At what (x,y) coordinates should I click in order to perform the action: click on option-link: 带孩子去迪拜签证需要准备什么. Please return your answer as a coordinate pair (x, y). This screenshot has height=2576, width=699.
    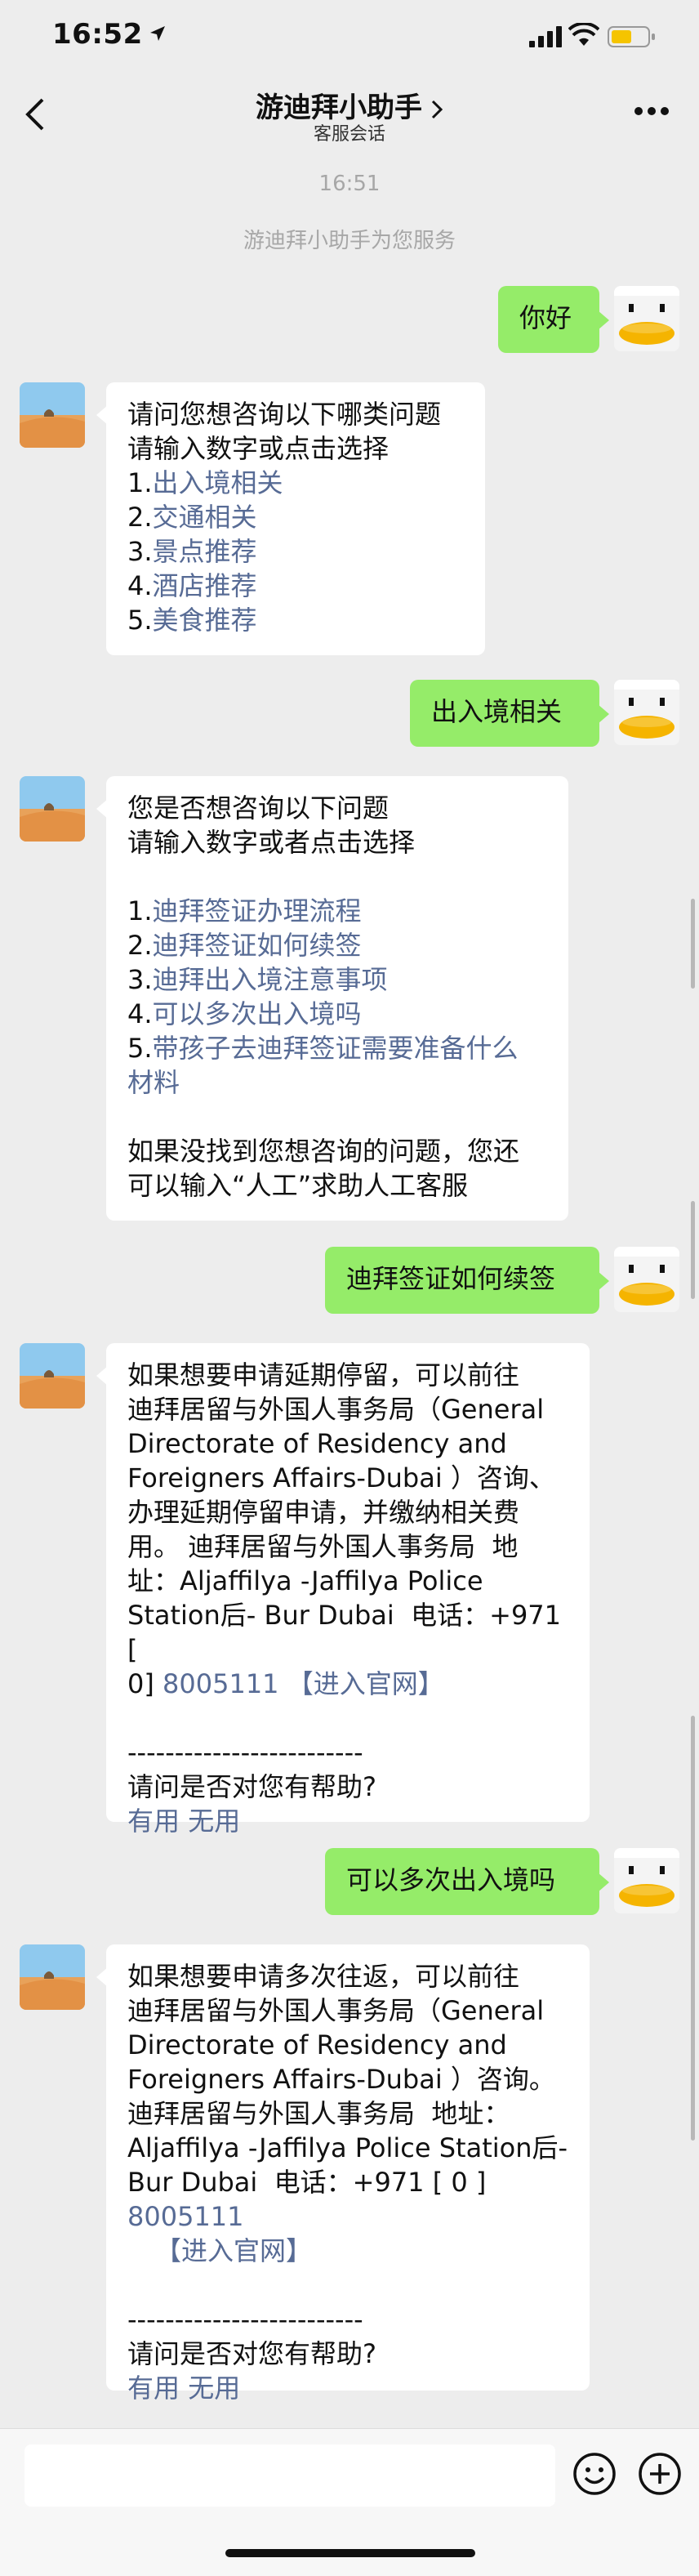
    Looking at the image, I should click on (336, 1049).